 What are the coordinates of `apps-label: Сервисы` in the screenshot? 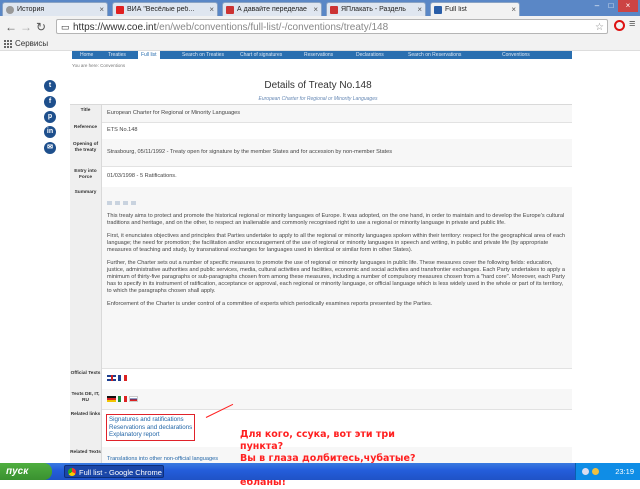 It's located at (32, 43).